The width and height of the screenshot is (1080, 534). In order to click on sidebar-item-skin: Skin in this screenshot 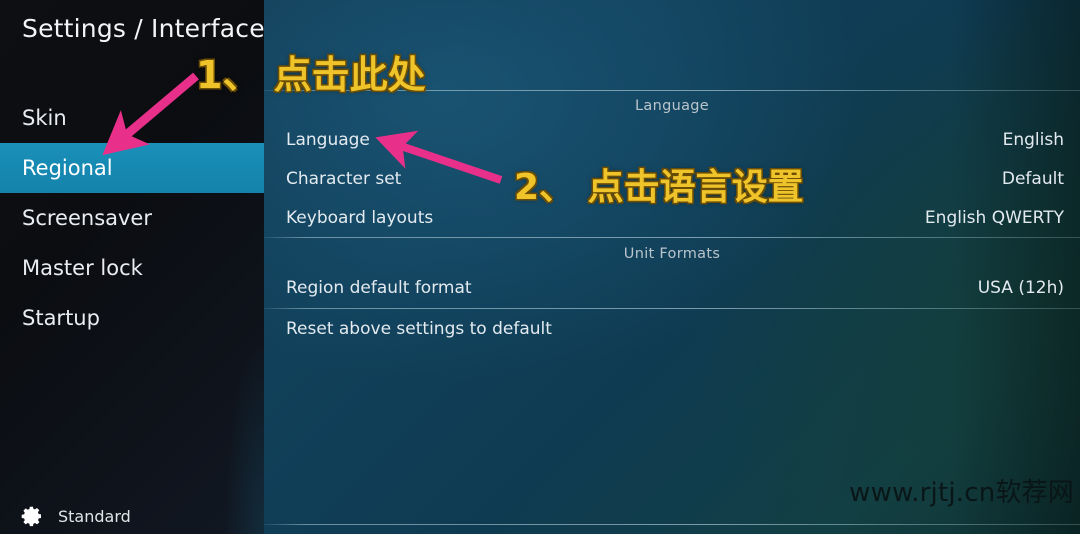, I will do `click(132, 118)`.